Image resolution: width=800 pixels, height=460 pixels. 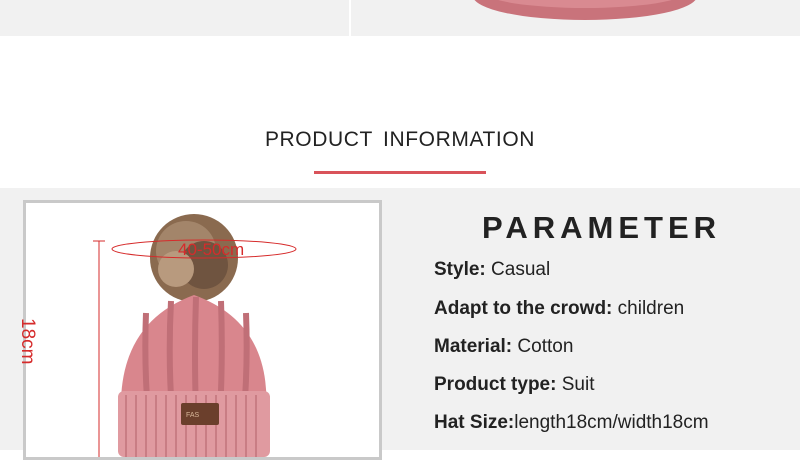 I want to click on height-dimension-label: 18cm, so click(x=27, y=341).